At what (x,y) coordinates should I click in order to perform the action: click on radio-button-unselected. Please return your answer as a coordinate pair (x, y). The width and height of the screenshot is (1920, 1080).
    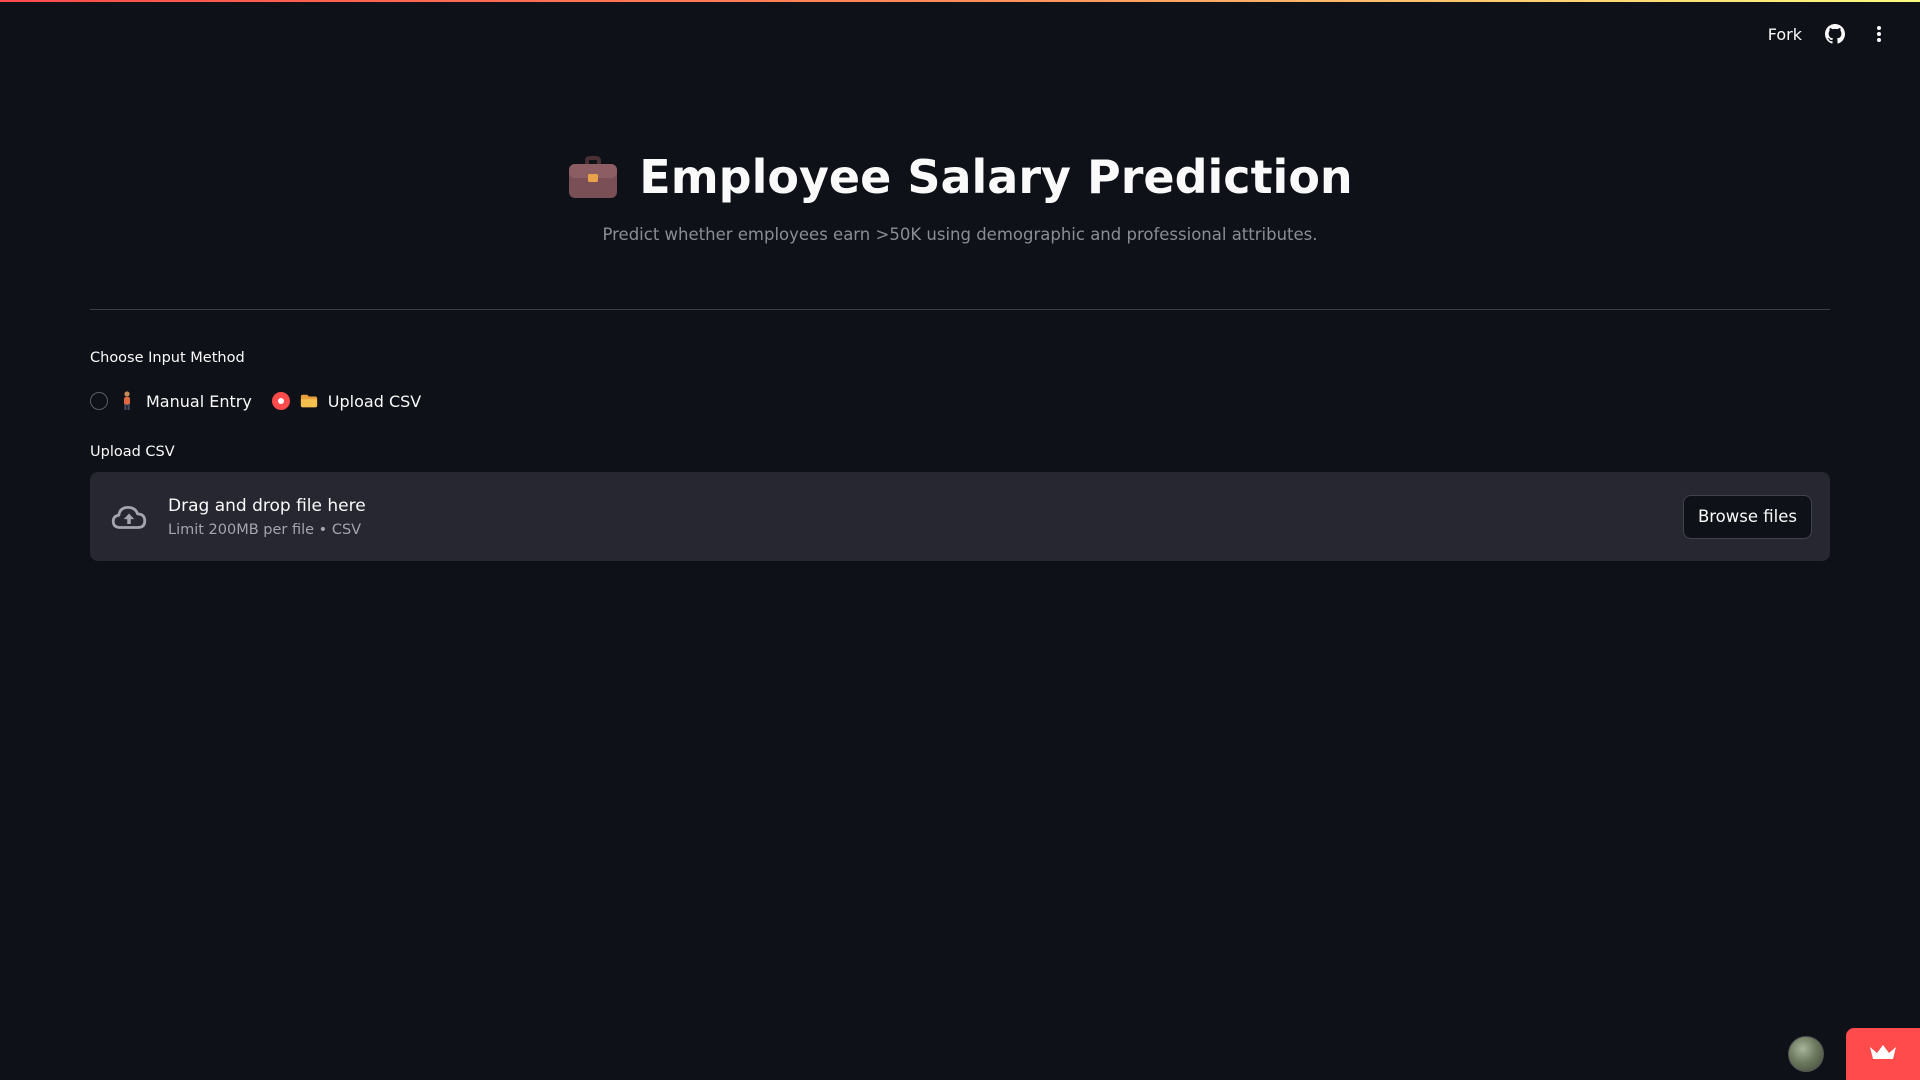
    Looking at the image, I should click on (99, 401).